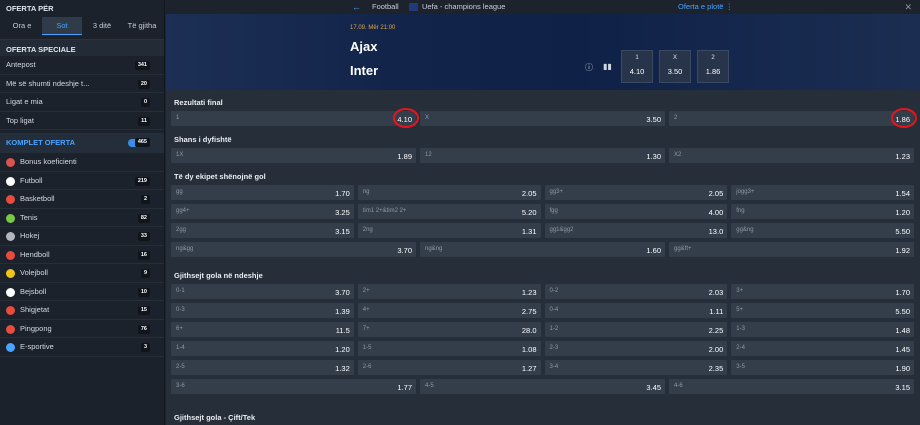 This screenshot has width=920, height=425. Describe the element at coordinates (449, 310) in the screenshot. I see `odd-cell: 4+ 2.75` at that location.